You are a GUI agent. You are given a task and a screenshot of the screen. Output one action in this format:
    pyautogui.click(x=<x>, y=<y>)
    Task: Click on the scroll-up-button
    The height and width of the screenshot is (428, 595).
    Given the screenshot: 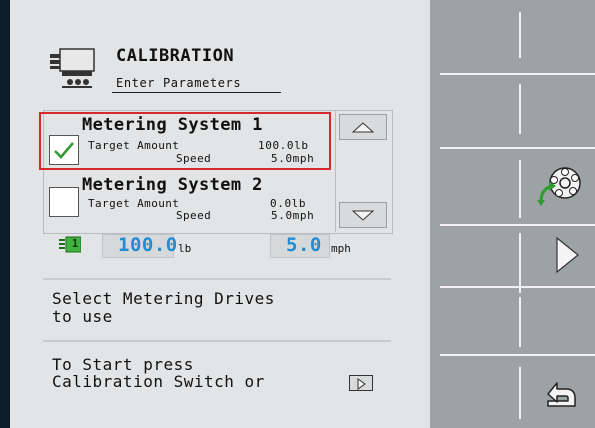 What is the action you would take?
    pyautogui.click(x=363, y=127)
    